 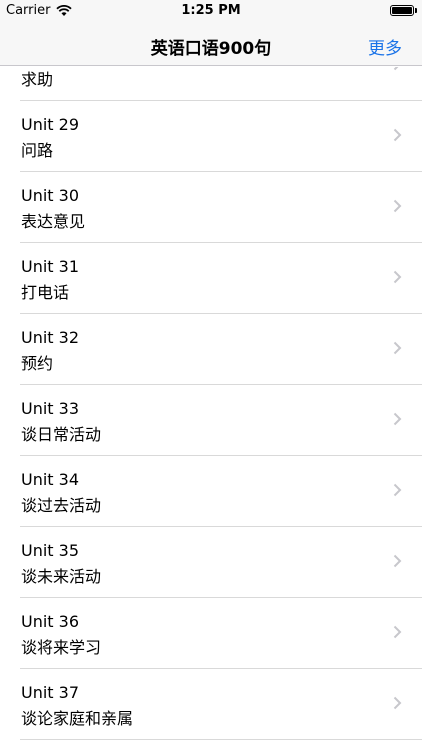 I want to click on status-time: 1:25 PM, so click(x=211, y=10).